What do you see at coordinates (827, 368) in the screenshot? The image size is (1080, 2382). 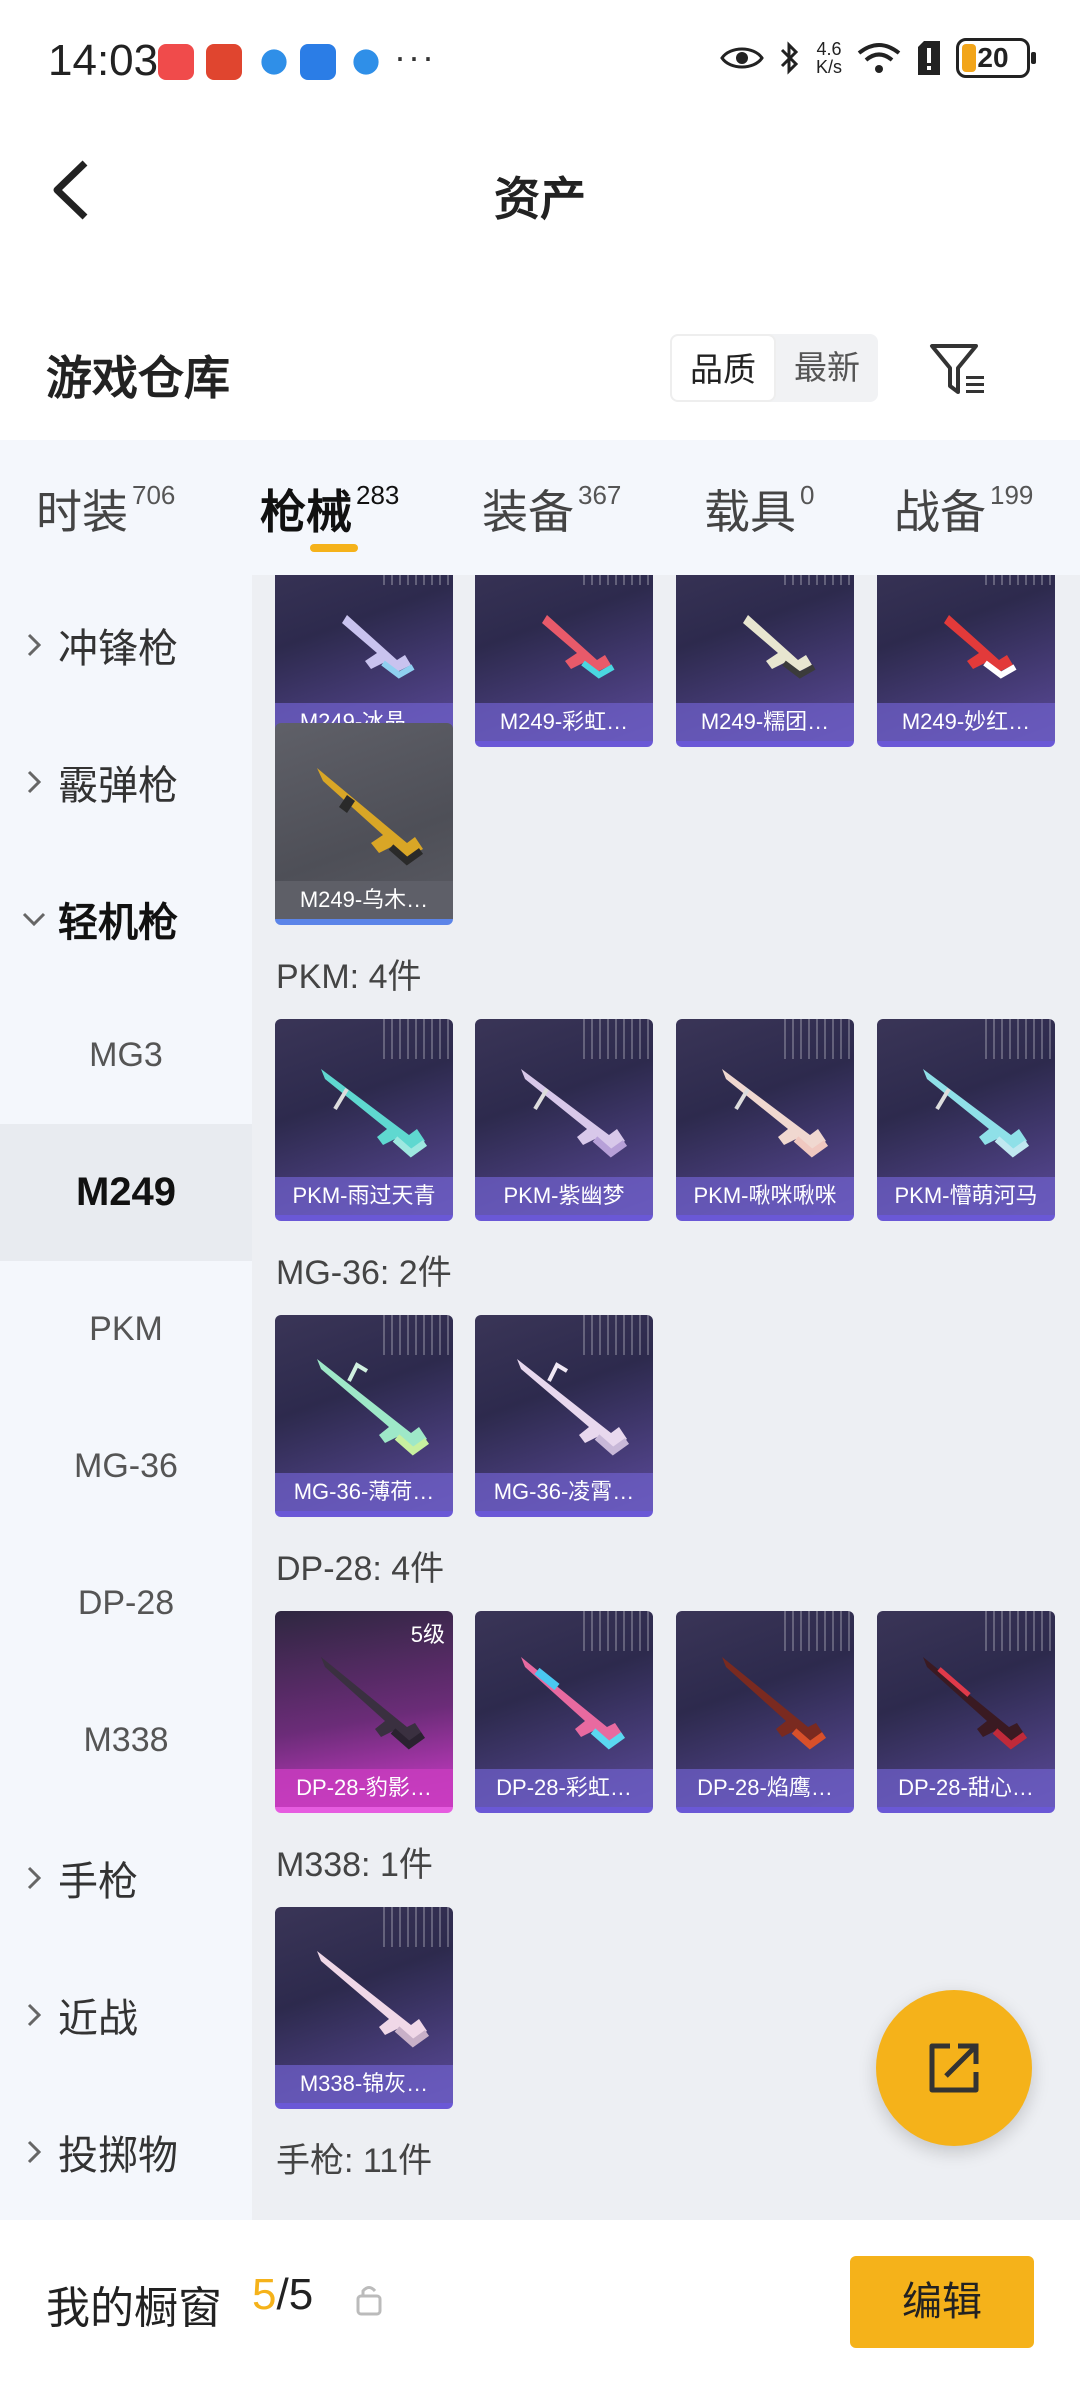 I see `sort-newest: 最新` at bounding box center [827, 368].